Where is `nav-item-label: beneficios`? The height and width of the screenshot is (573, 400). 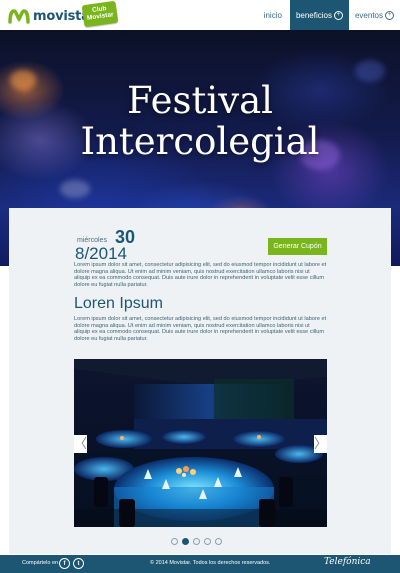 nav-item-label: beneficios is located at coordinates (313, 15).